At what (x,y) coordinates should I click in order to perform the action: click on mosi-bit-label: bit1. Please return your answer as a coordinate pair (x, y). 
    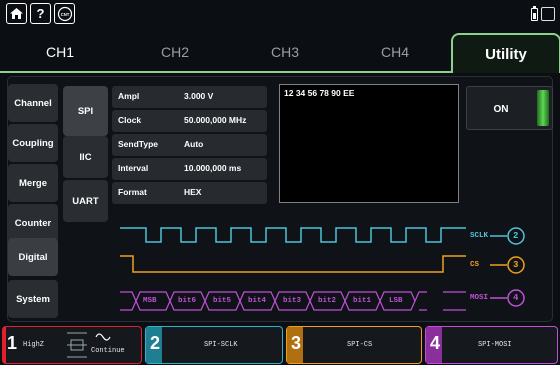
    Looking at the image, I should click on (362, 301).